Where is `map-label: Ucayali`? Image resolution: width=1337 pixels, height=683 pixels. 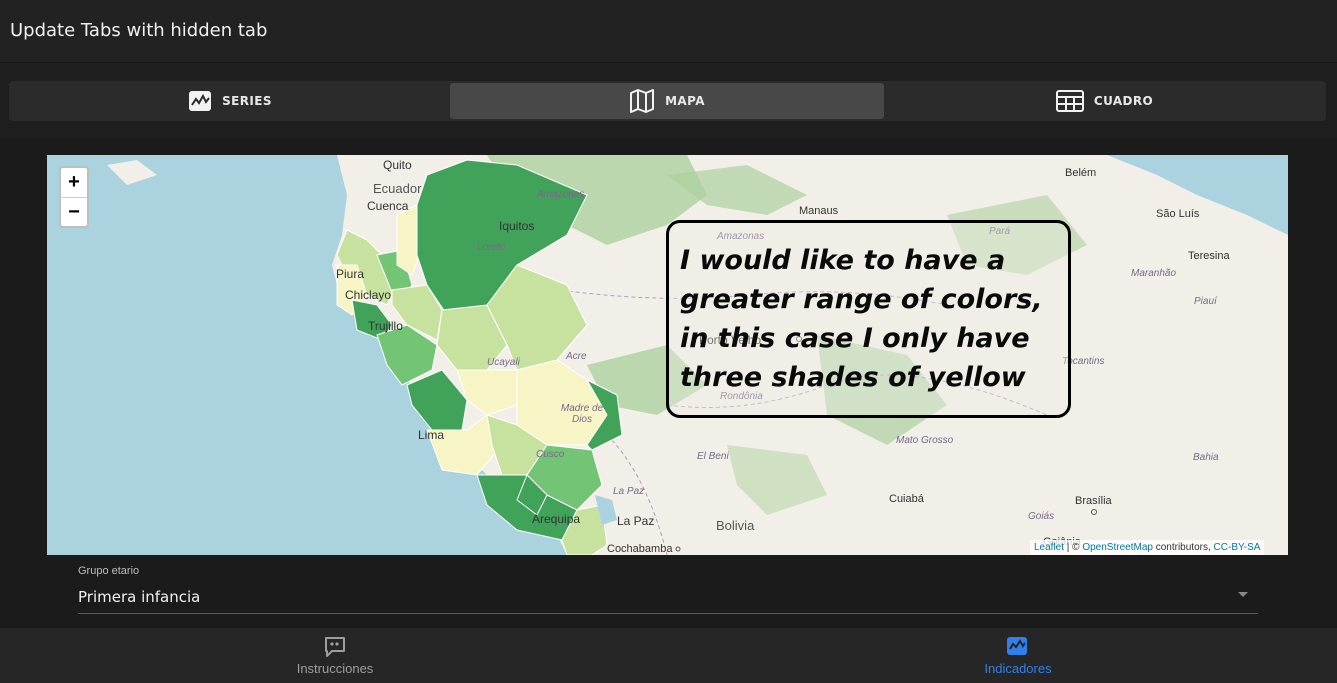
map-label: Ucayali is located at coordinates (503, 362).